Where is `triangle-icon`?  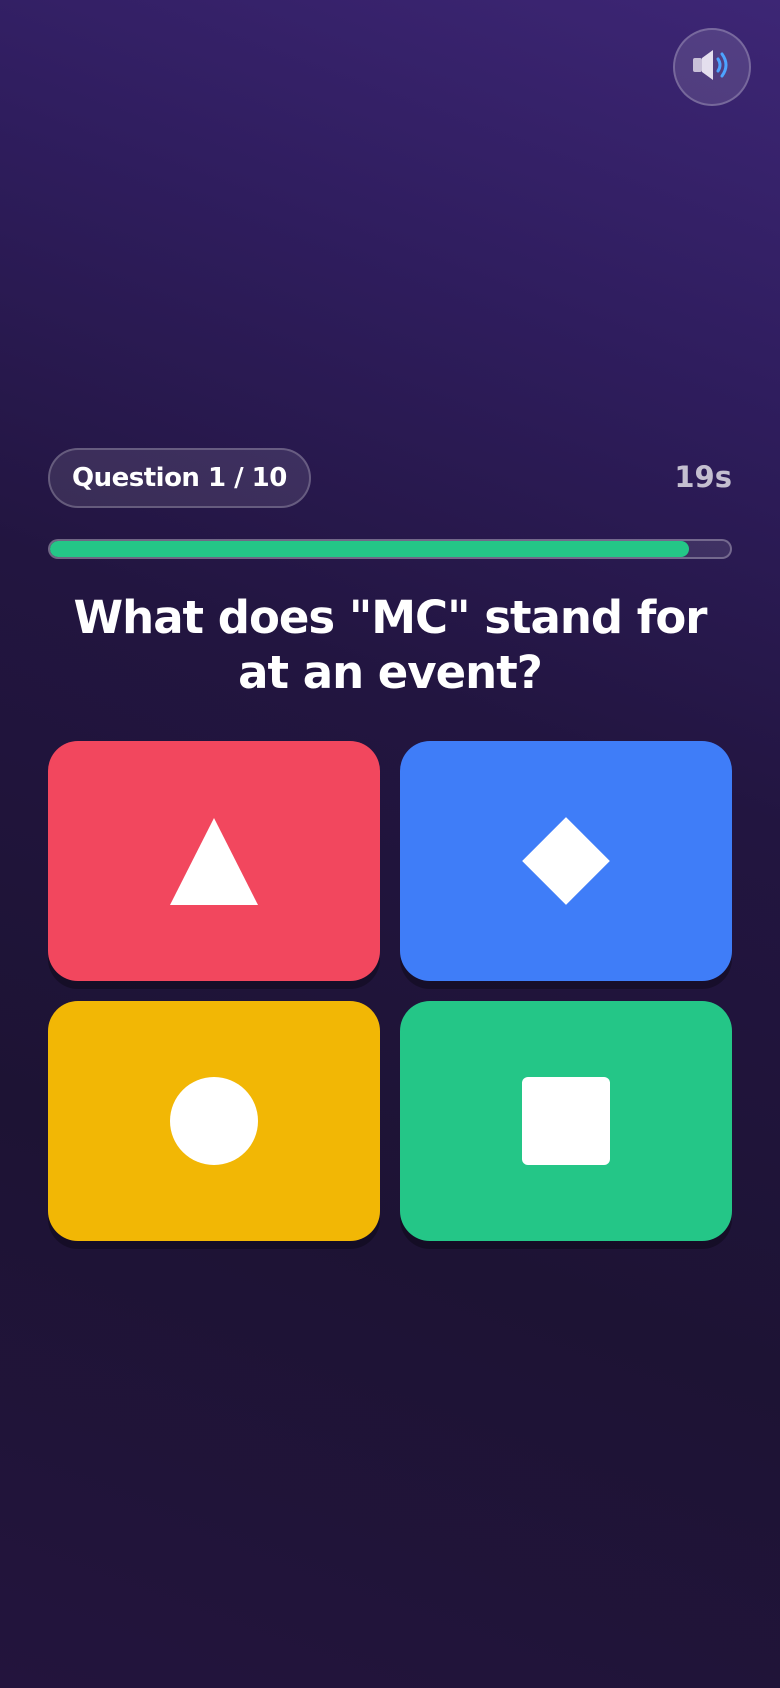 triangle-icon is located at coordinates (214, 861).